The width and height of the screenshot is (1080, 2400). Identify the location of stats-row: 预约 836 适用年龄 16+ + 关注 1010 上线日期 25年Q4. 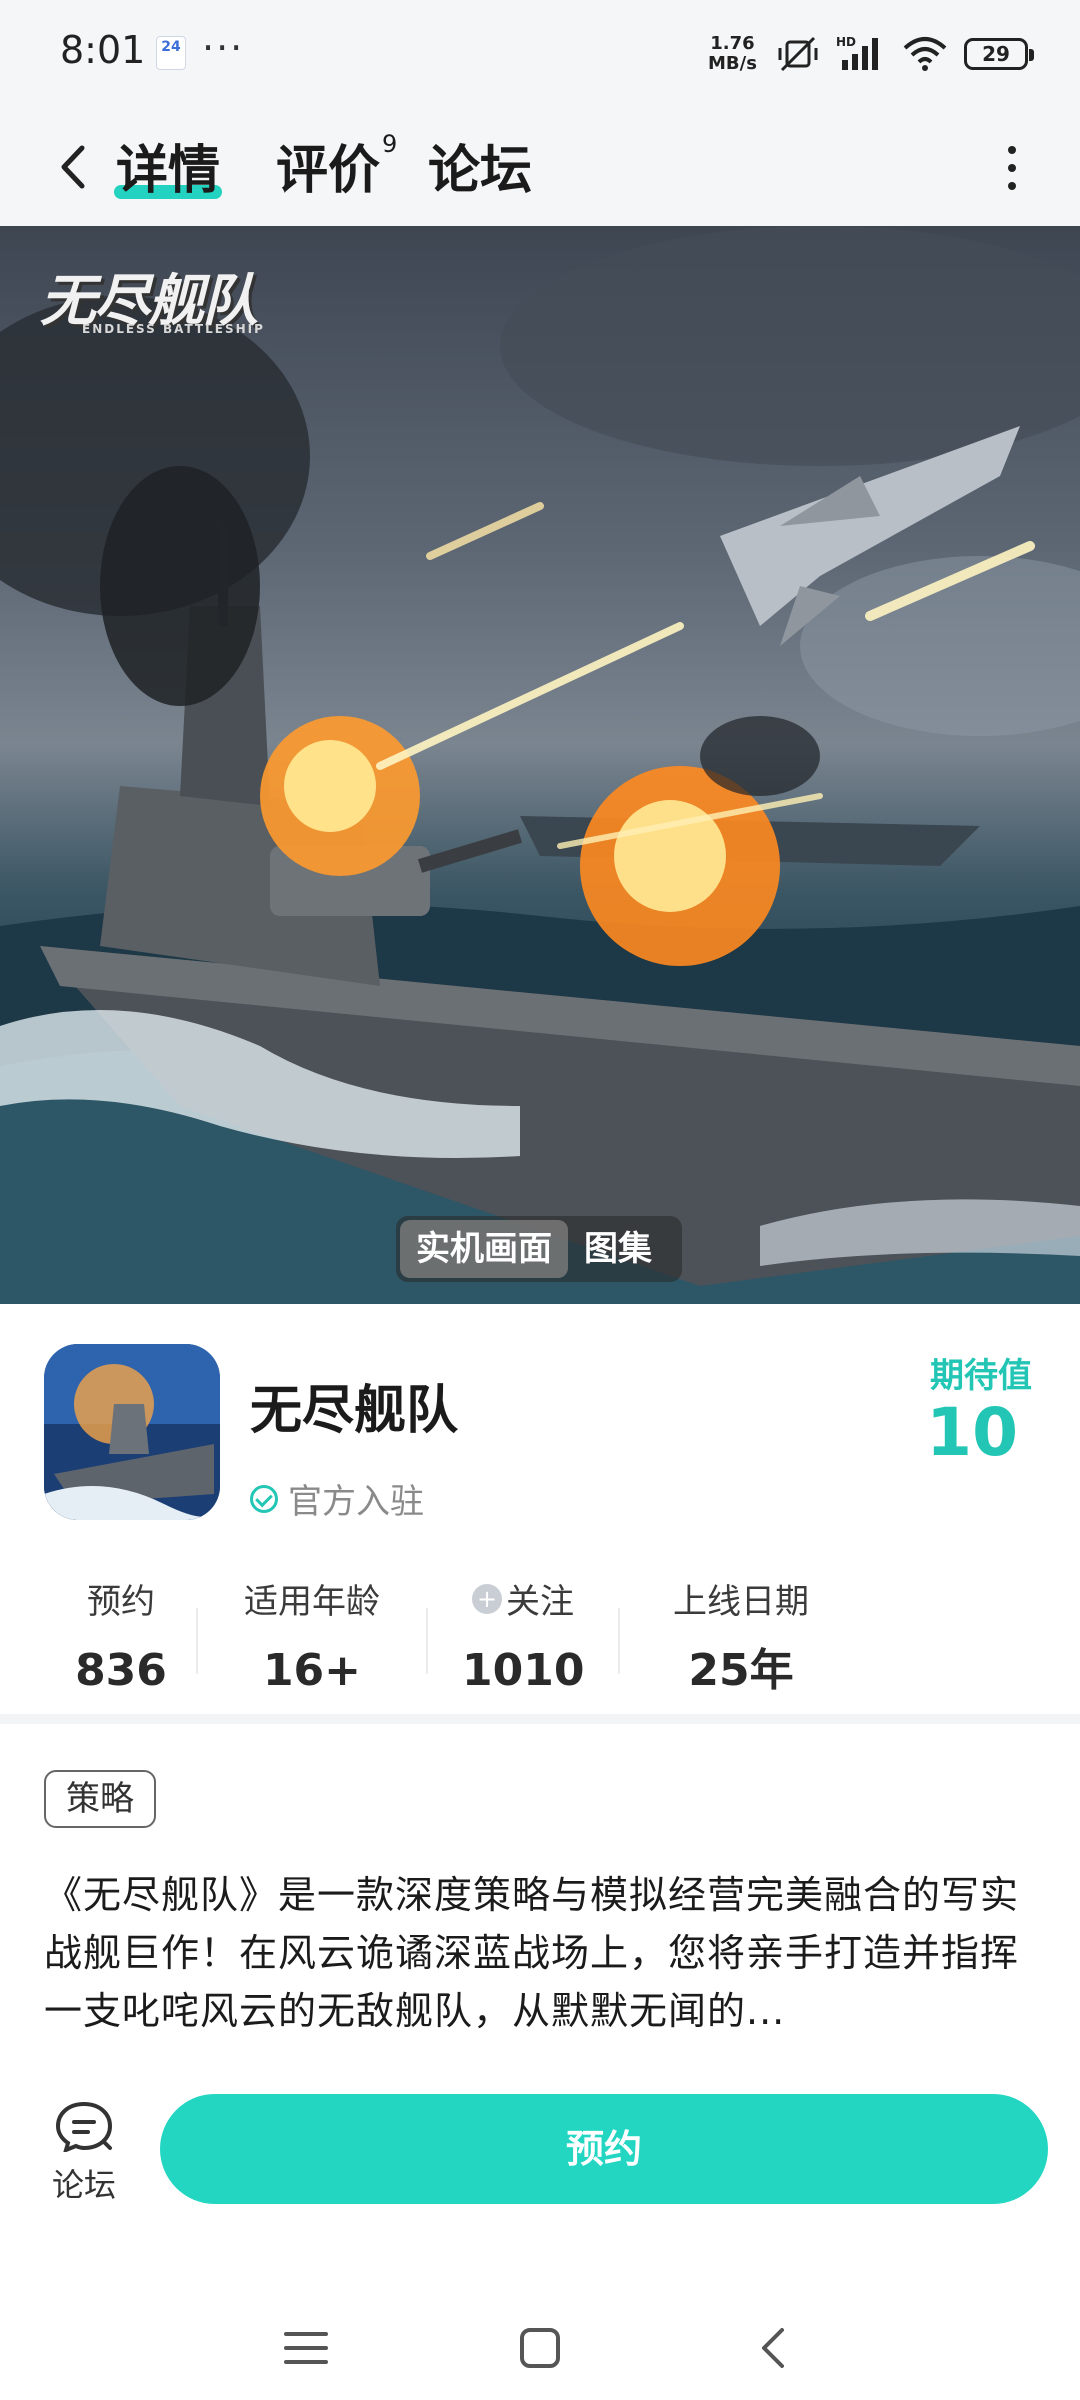
(540, 1634).